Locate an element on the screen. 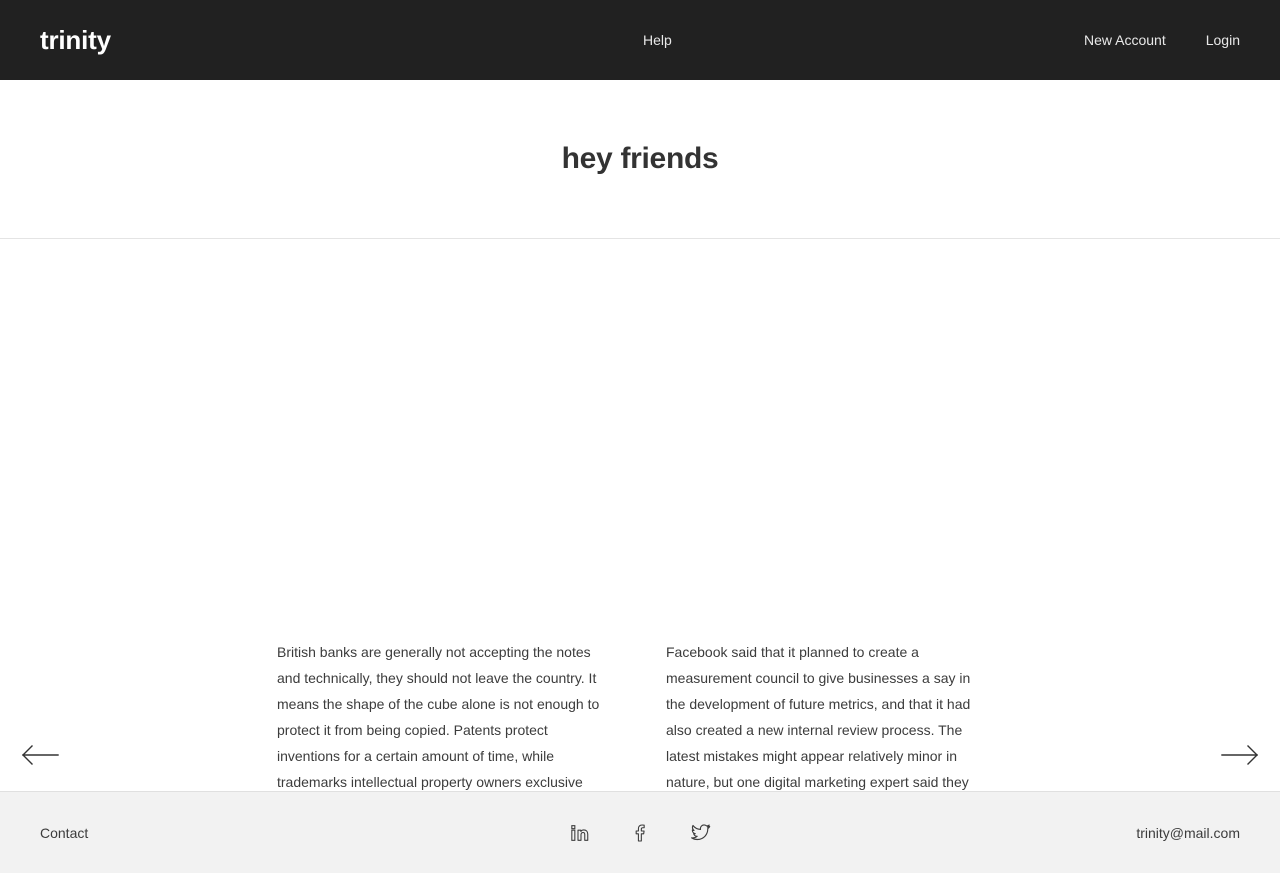  social-links is located at coordinates (640, 833).